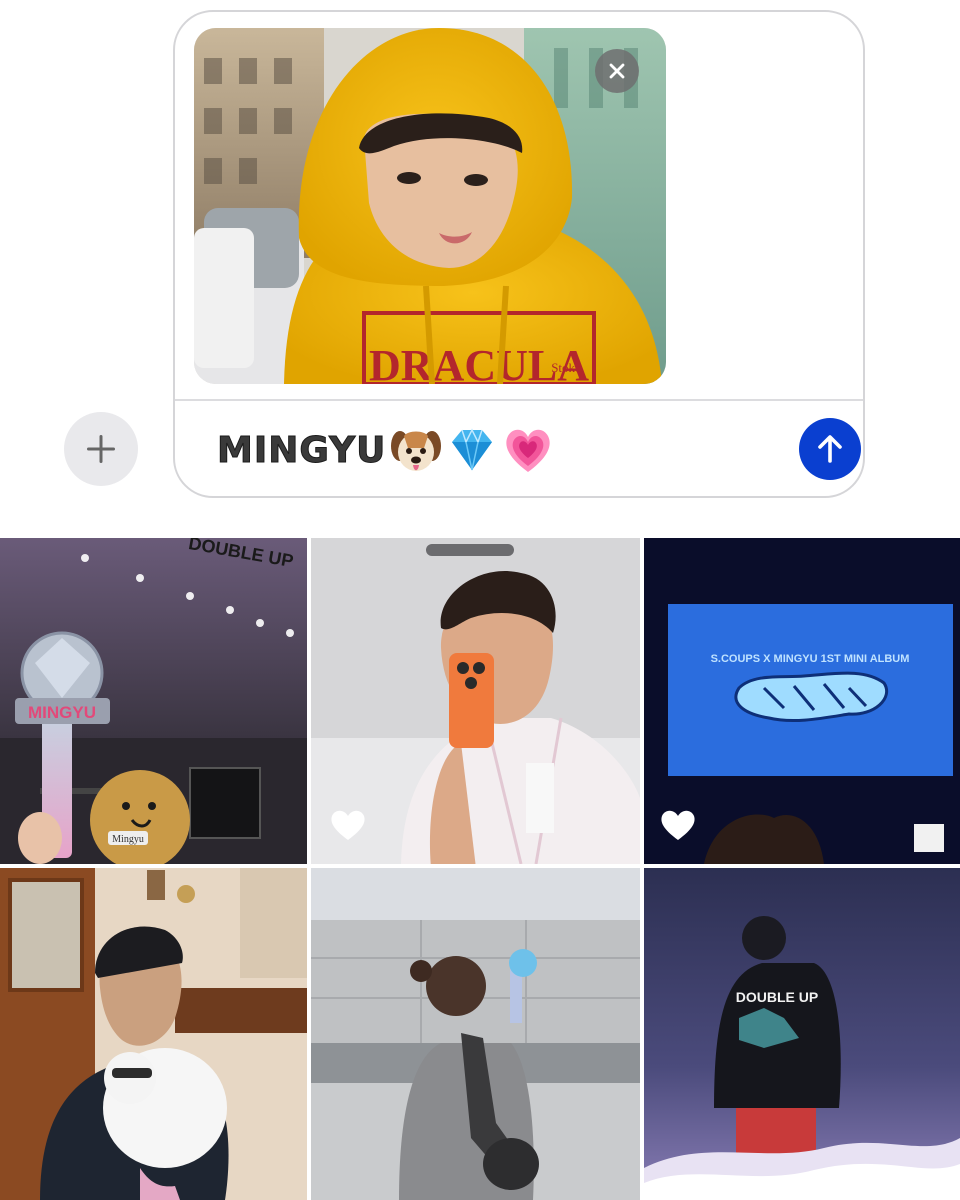 Image resolution: width=960 pixels, height=1200 pixels. I want to click on close-icon, so click(617, 71).